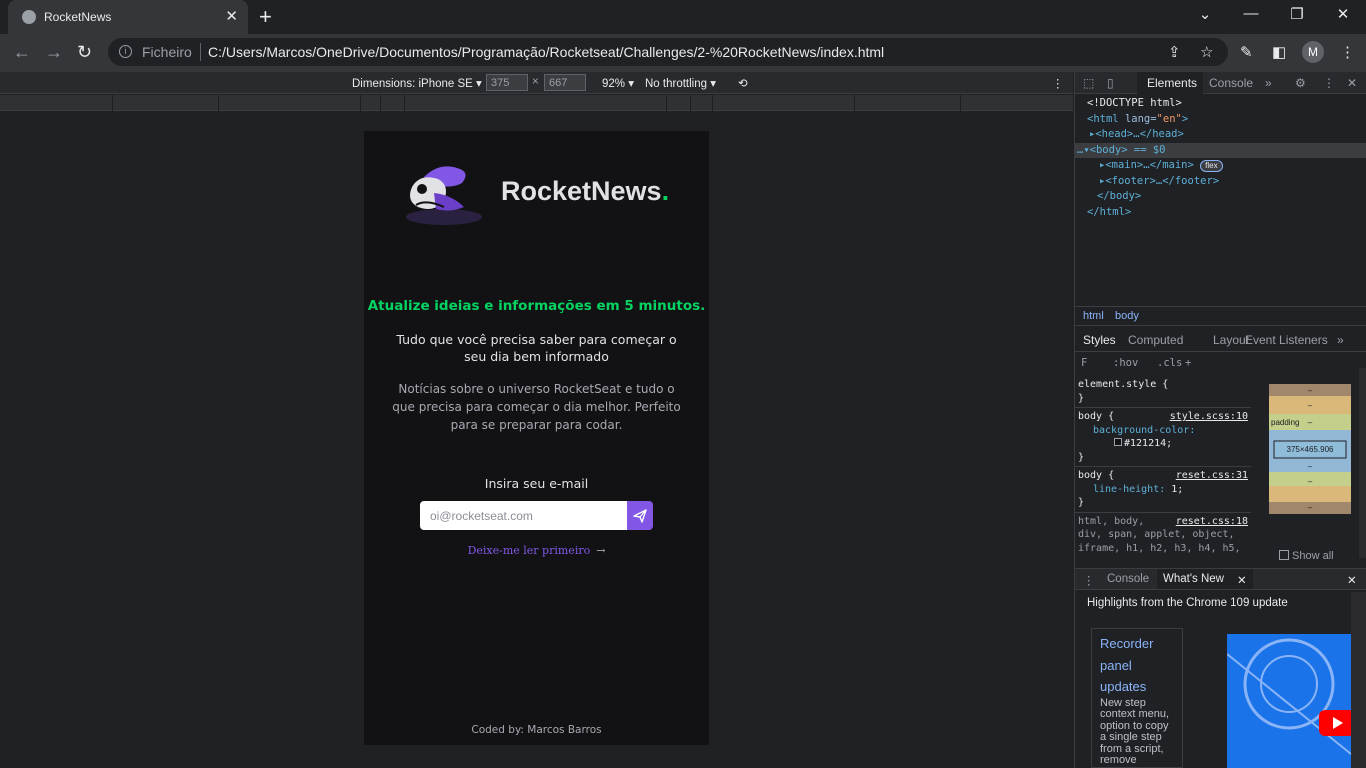  Describe the element at coordinates (265, 17) in the screenshot. I see `new-tab-button: +` at that location.